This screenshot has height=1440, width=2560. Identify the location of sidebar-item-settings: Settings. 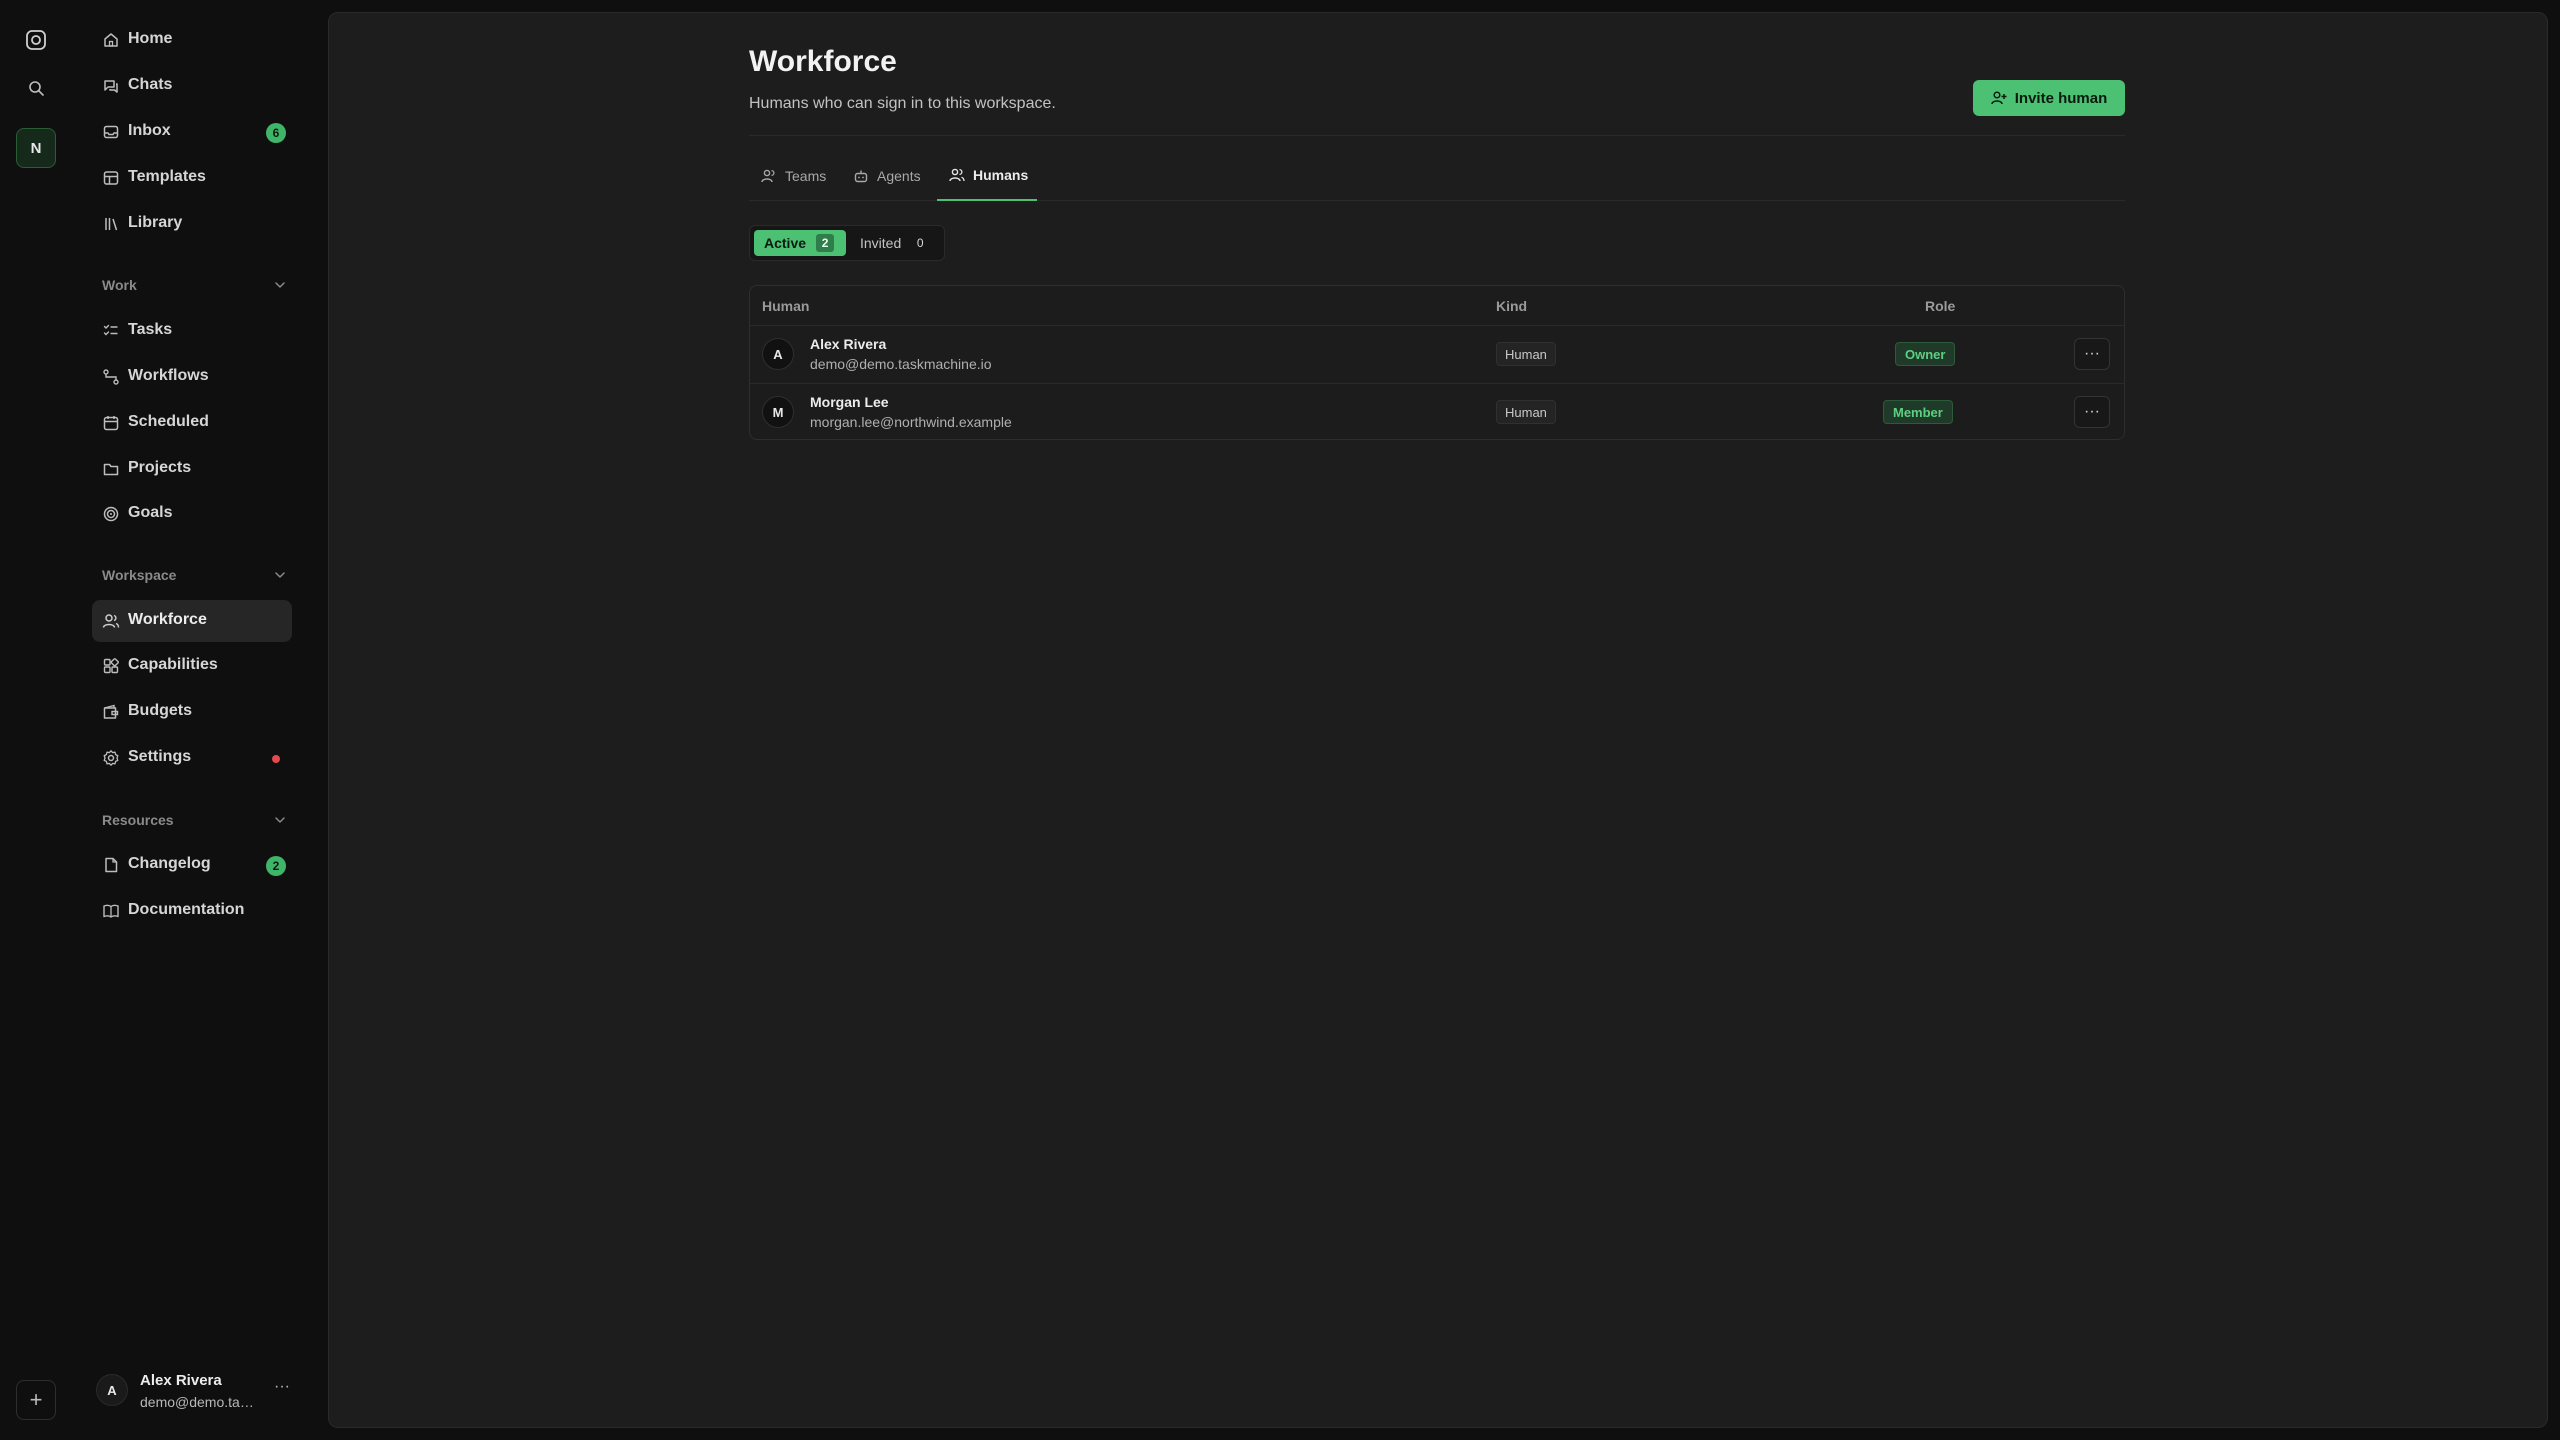
(192, 758).